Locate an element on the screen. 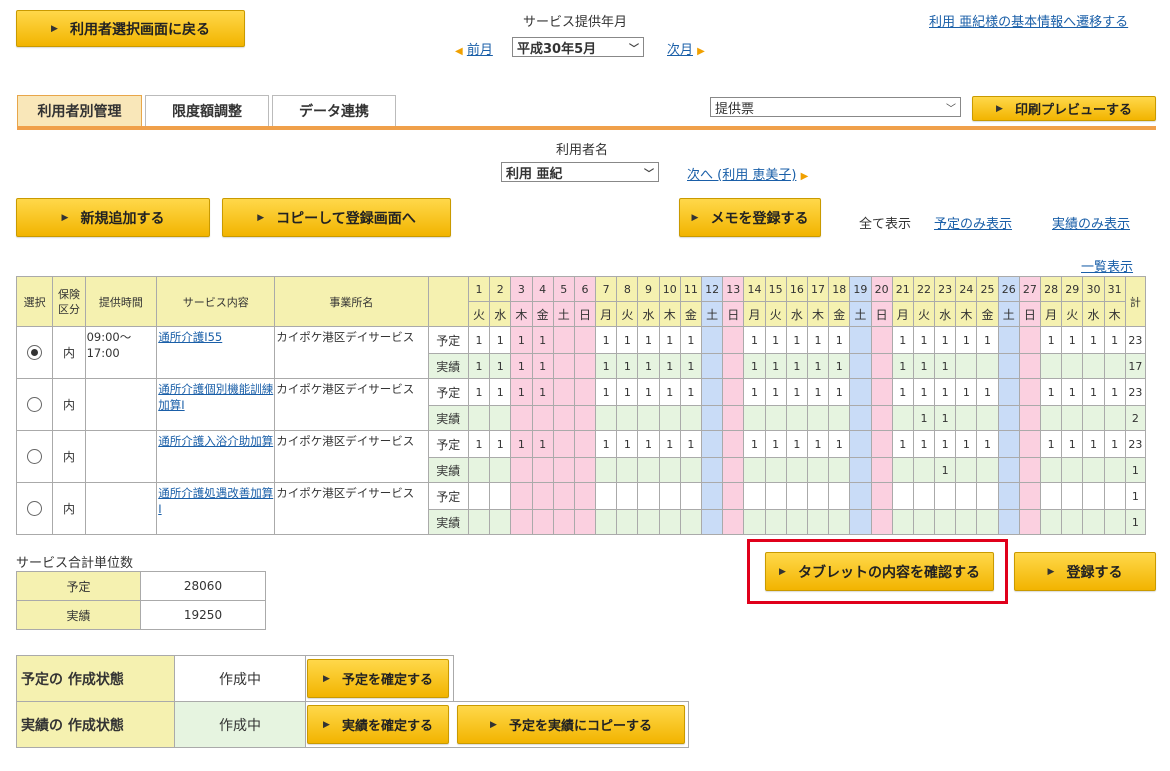 The height and width of the screenshot is (771, 1170). next-month-link: 次月 is located at coordinates (680, 50).